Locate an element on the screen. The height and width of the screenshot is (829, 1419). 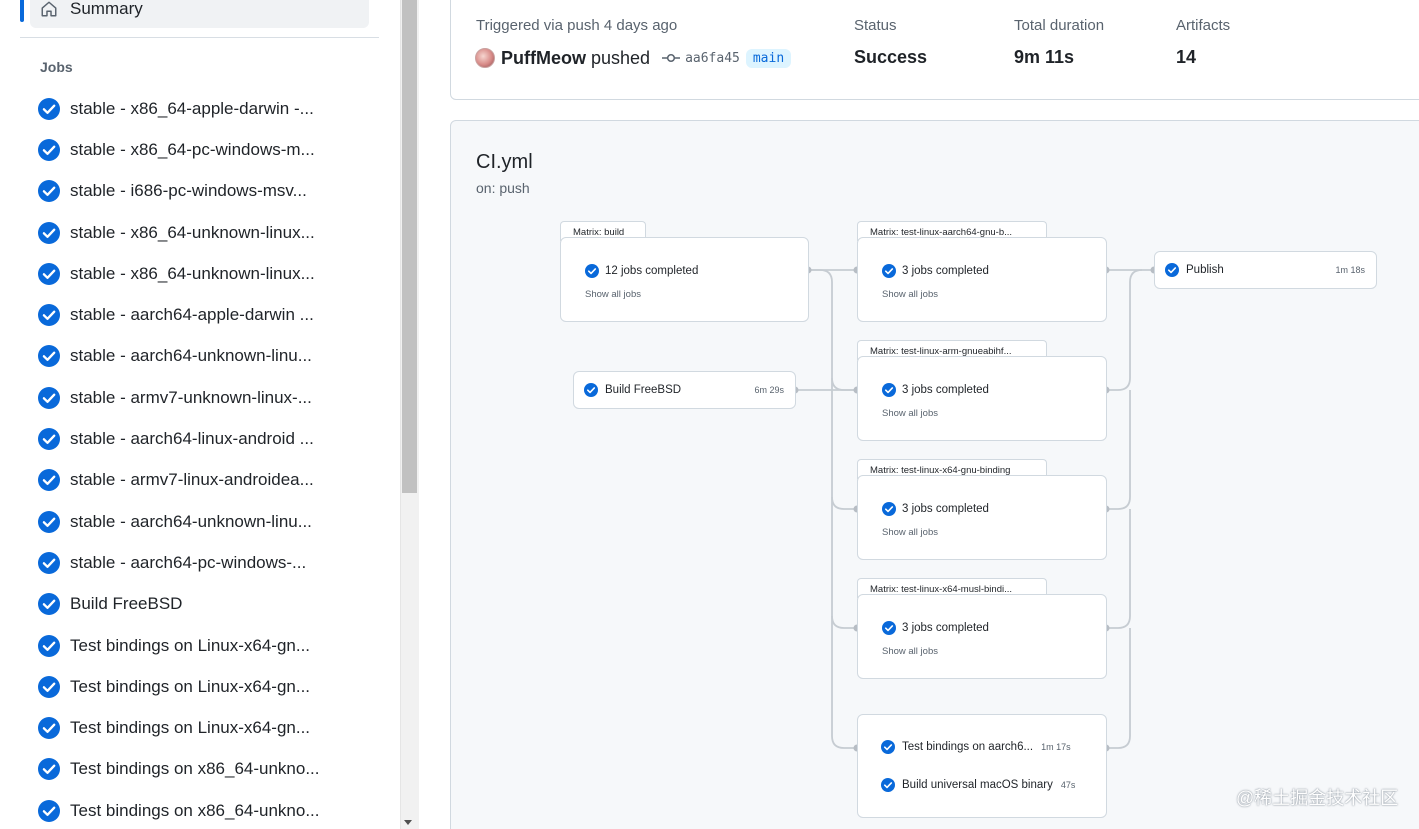
matrix-x64-gnu-box: 3 jobs completed Show all jobs is located at coordinates (982, 517).